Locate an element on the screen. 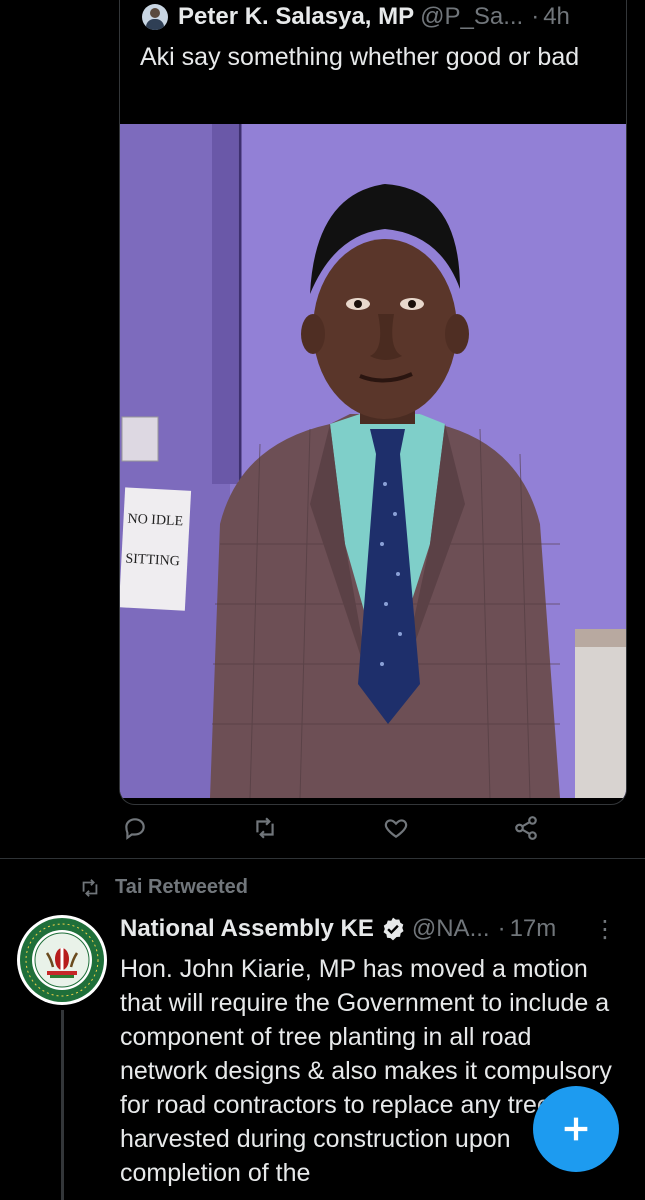 Image resolution: width=645 pixels, height=1200 pixels. thread-line is located at coordinates (62, 1105).